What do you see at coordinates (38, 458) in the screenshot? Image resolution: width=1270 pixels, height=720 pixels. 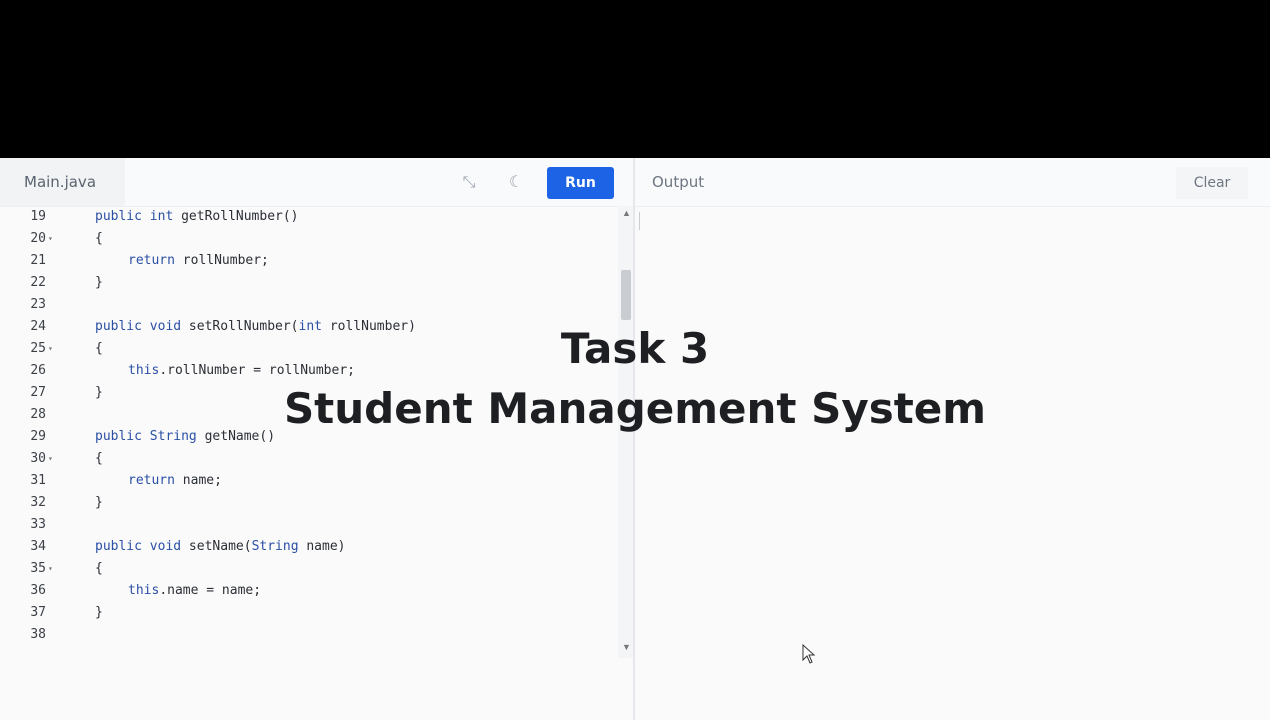 I see `line-number: 30` at bounding box center [38, 458].